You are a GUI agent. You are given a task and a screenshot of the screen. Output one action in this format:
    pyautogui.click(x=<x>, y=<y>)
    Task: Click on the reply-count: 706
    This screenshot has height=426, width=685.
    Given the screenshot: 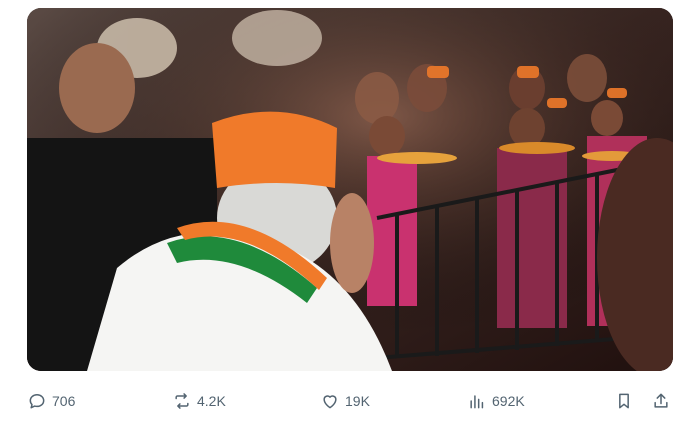 What is the action you would take?
    pyautogui.click(x=64, y=401)
    